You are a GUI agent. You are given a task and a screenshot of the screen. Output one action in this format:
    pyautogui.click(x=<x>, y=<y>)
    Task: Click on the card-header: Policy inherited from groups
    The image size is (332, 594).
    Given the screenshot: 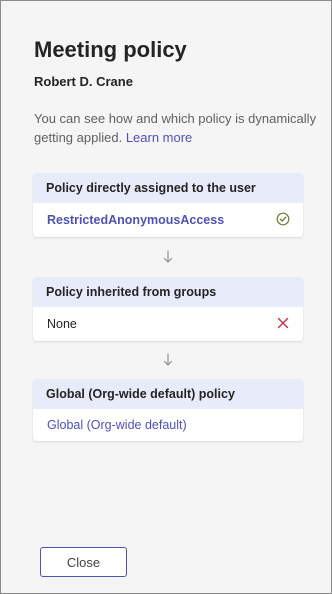 What is the action you would take?
    pyautogui.click(x=168, y=292)
    